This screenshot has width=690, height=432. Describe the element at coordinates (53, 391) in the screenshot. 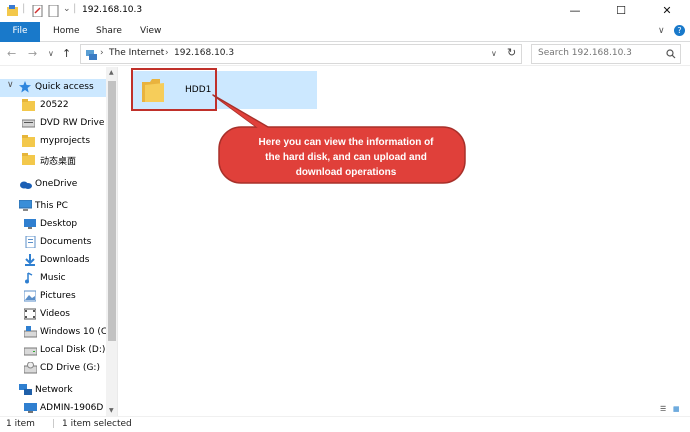

I see `sidebar-item-network: Network` at that location.